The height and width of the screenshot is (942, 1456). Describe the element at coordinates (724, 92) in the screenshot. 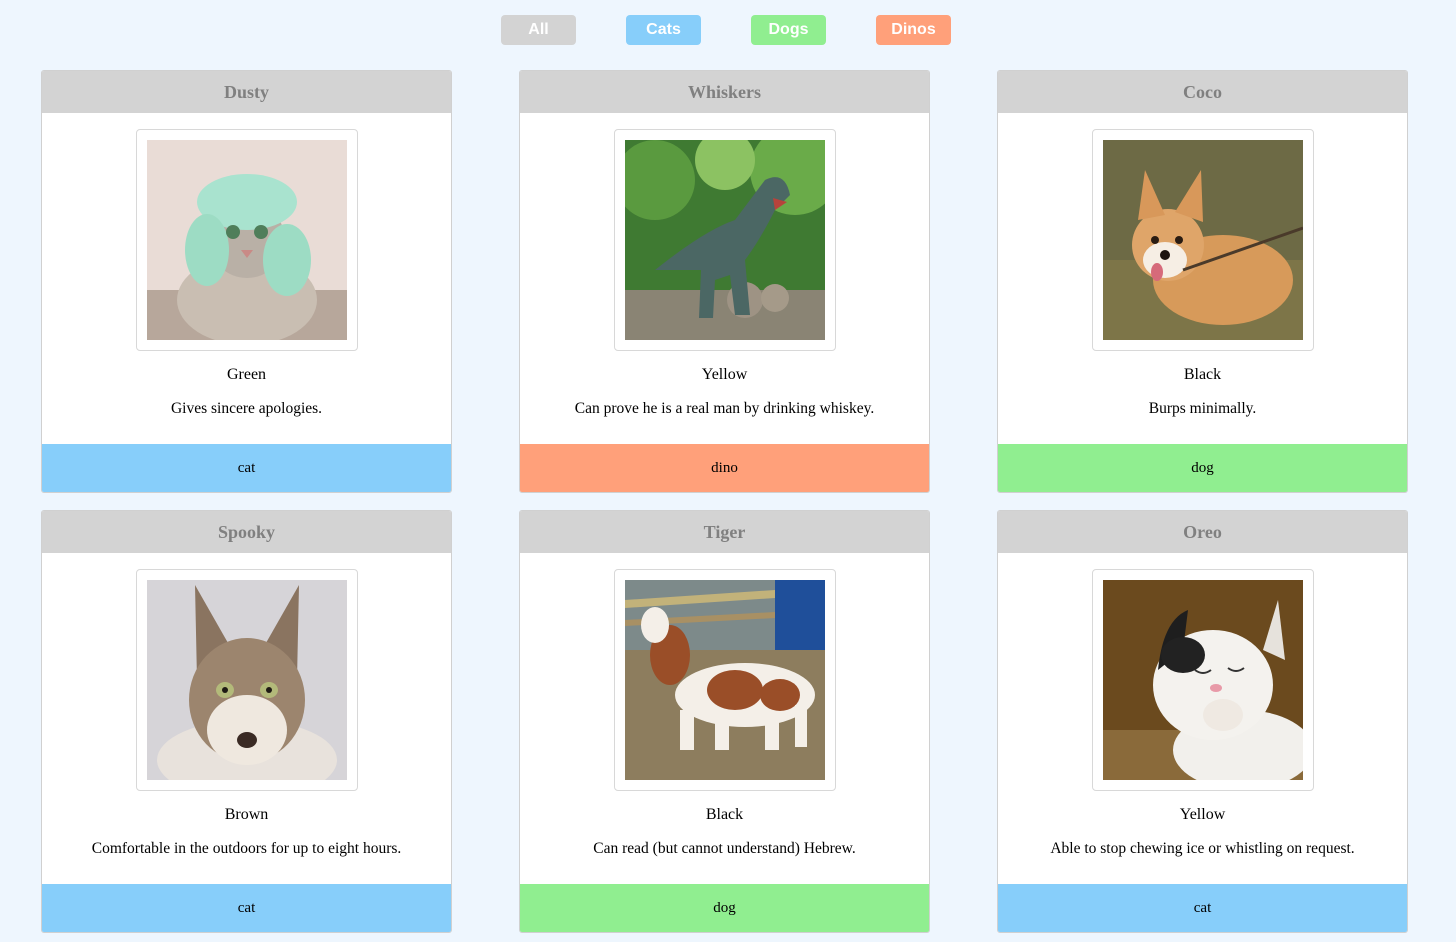

I see `pet-name: Whiskers` at that location.